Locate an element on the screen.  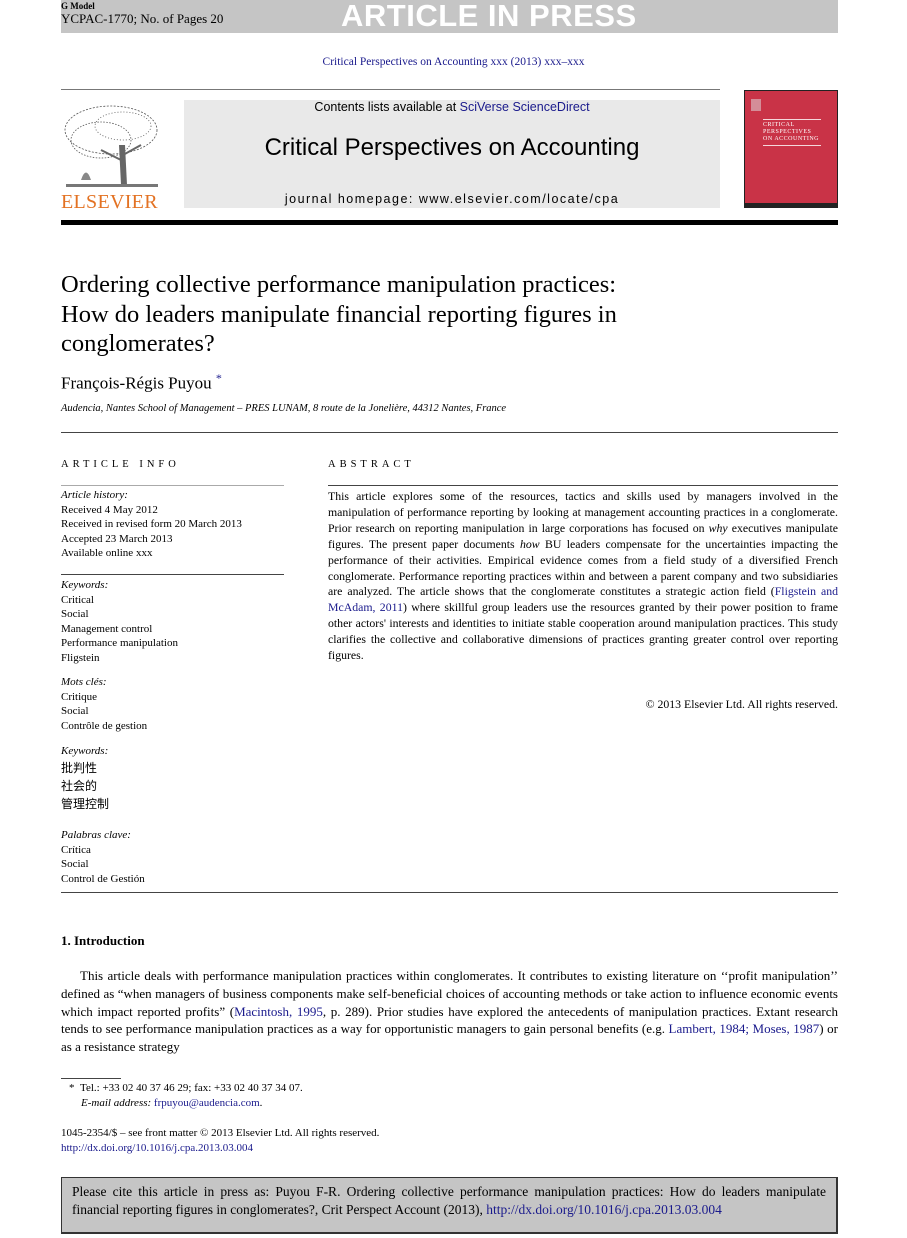
cover-line-2: PERSPECTIVES is located at coordinates (787, 132).